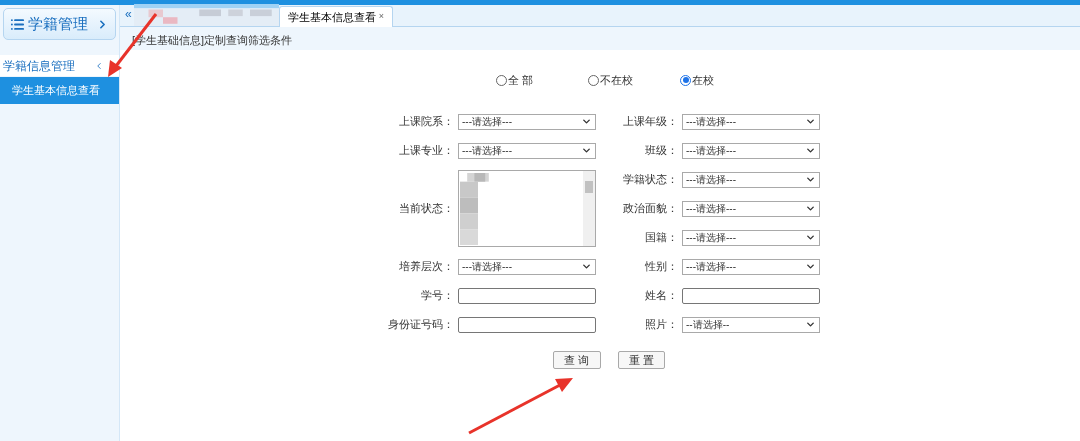 Image resolution: width=1080 pixels, height=441 pixels. I want to click on field-label: 当前状态：, so click(426, 209).